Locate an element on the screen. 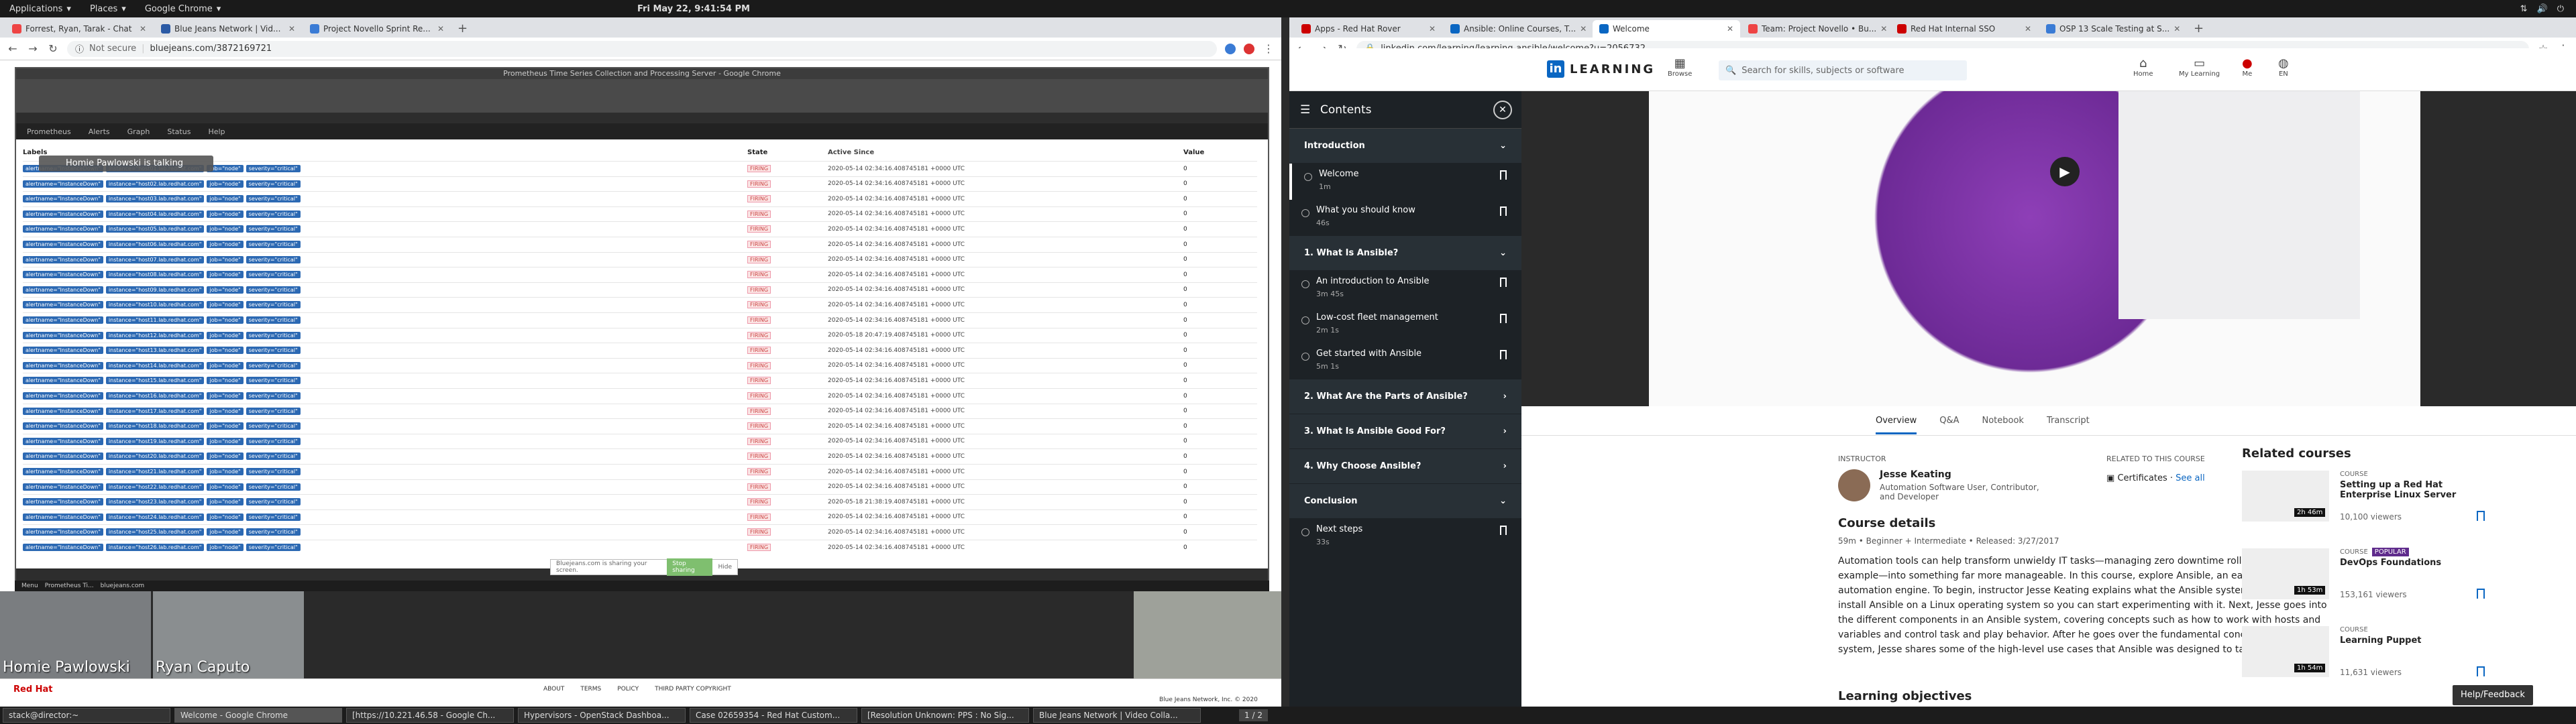  stop-sharing-button: Stop sharing is located at coordinates (690, 567).